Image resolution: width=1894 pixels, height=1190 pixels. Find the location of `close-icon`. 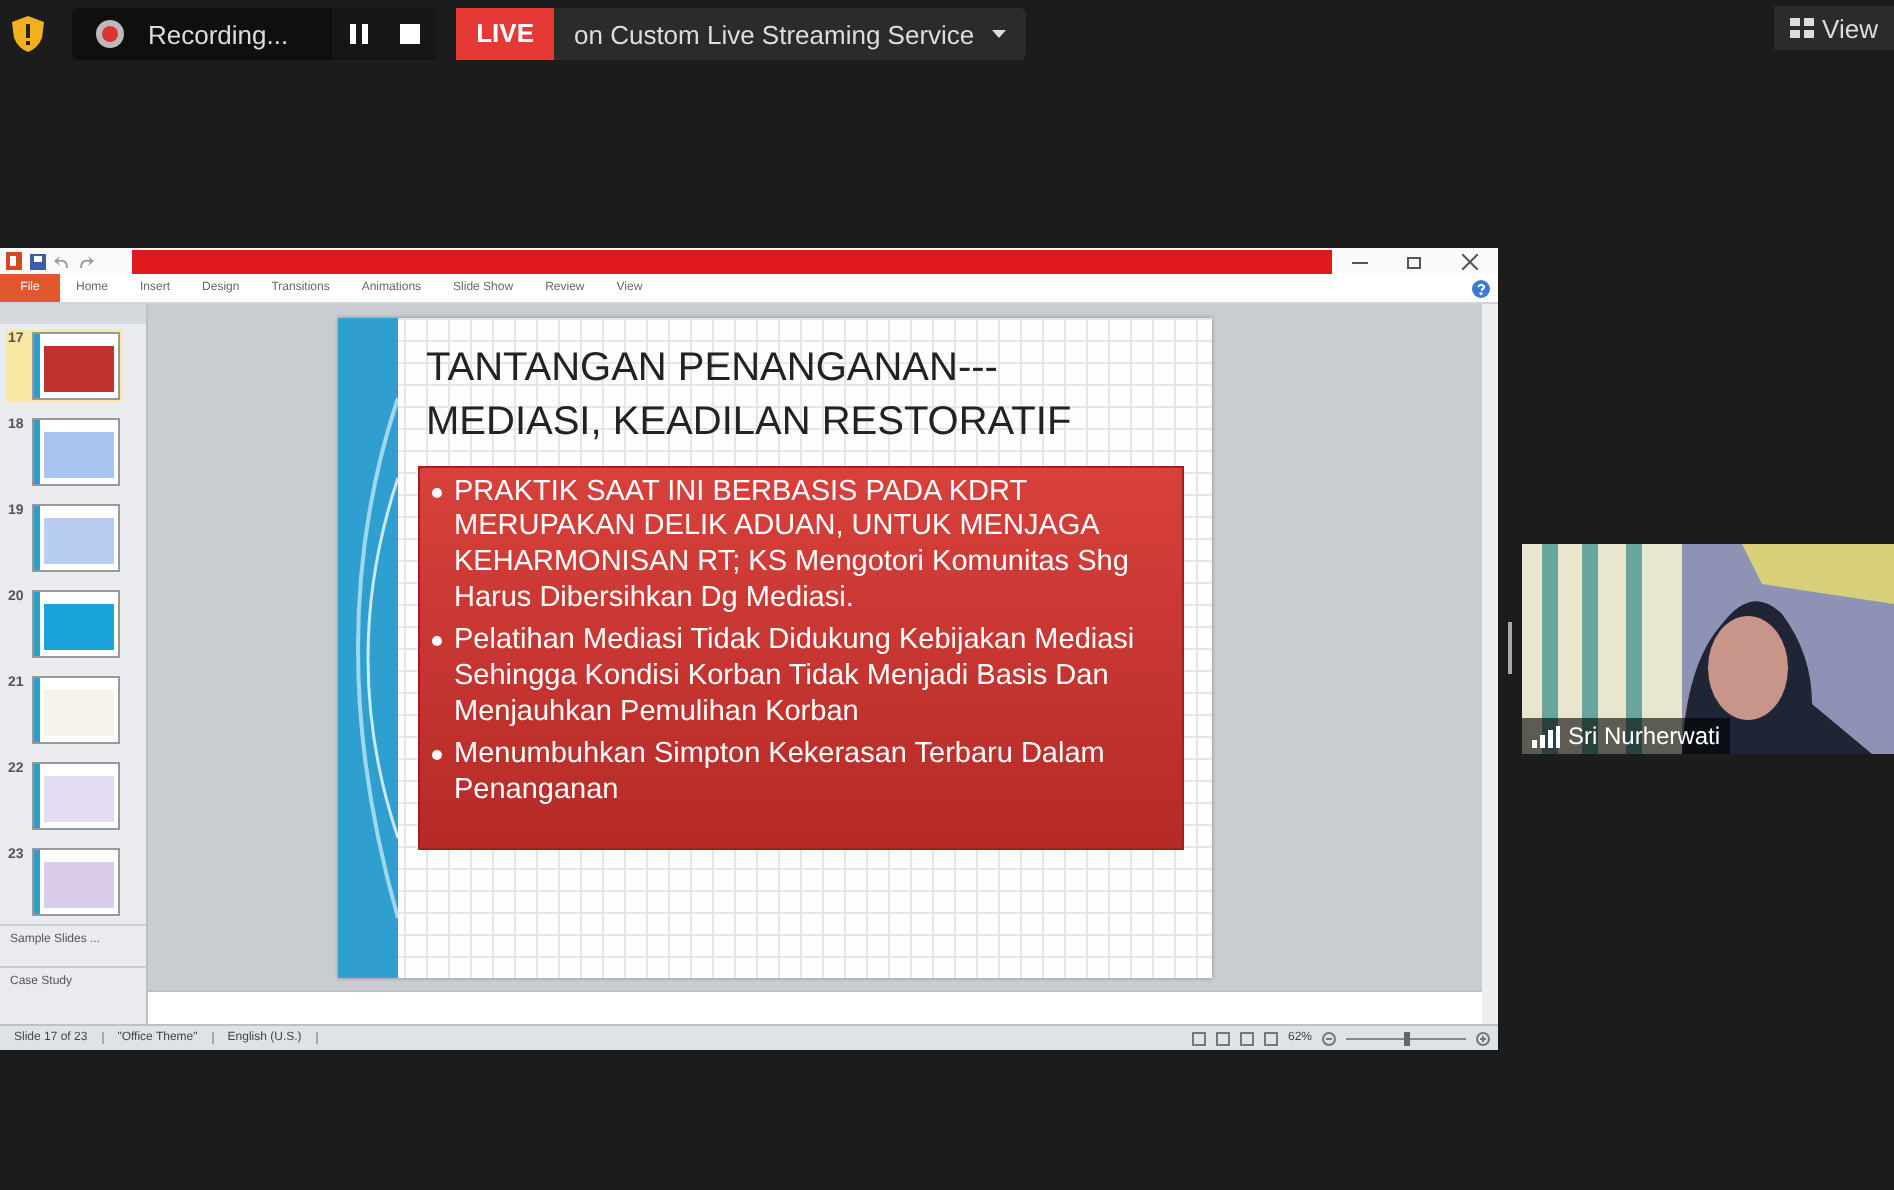

close-icon is located at coordinates (1470, 261).